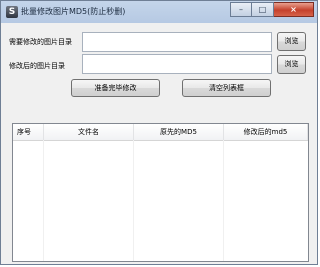 Image resolution: width=320 pixels, height=267 pixels. What do you see at coordinates (291, 64) in the screenshot?
I see `dest-browse-button: 浏览` at bounding box center [291, 64].